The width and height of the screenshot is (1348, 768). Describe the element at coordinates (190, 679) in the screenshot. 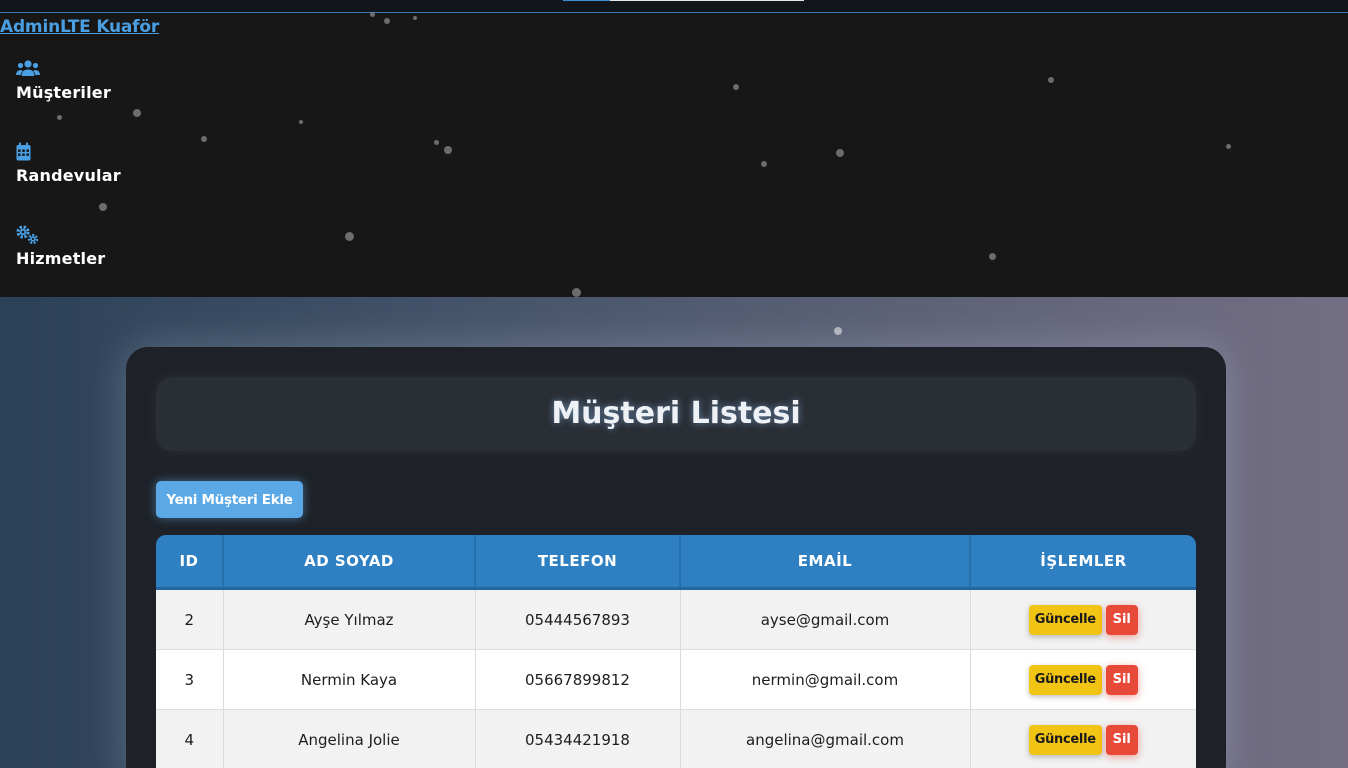

I see `cell-id: 3` at that location.